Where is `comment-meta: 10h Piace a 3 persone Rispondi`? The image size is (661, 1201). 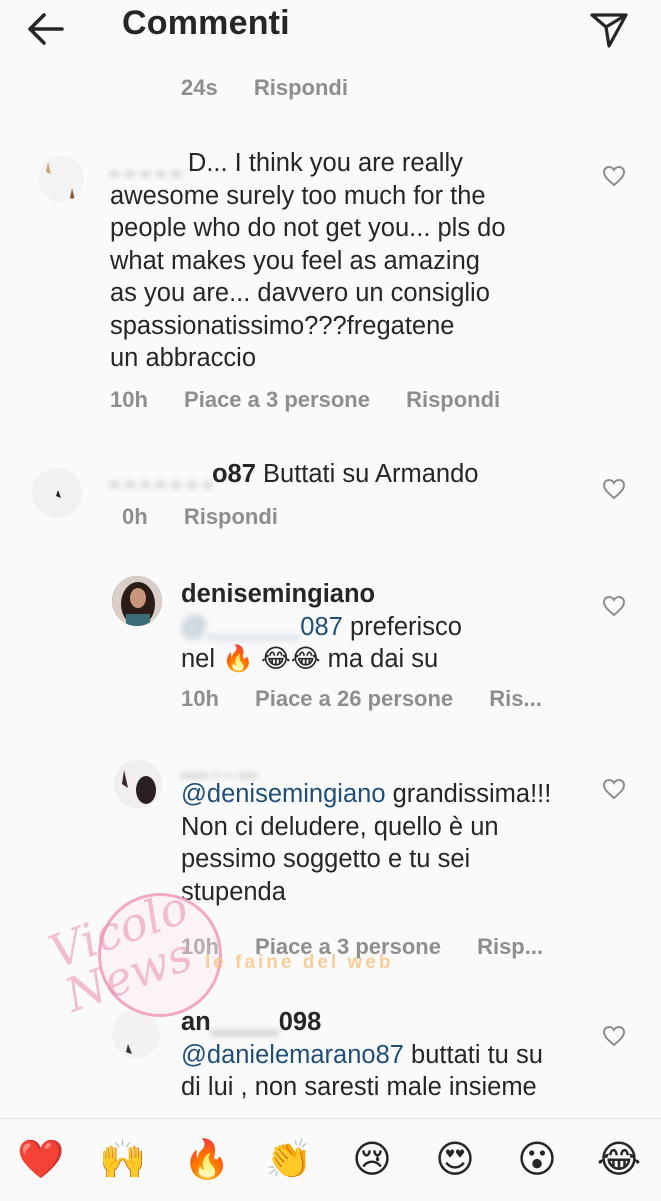 comment-meta: 10h Piace a 3 persone Rispondi is located at coordinates (320, 400).